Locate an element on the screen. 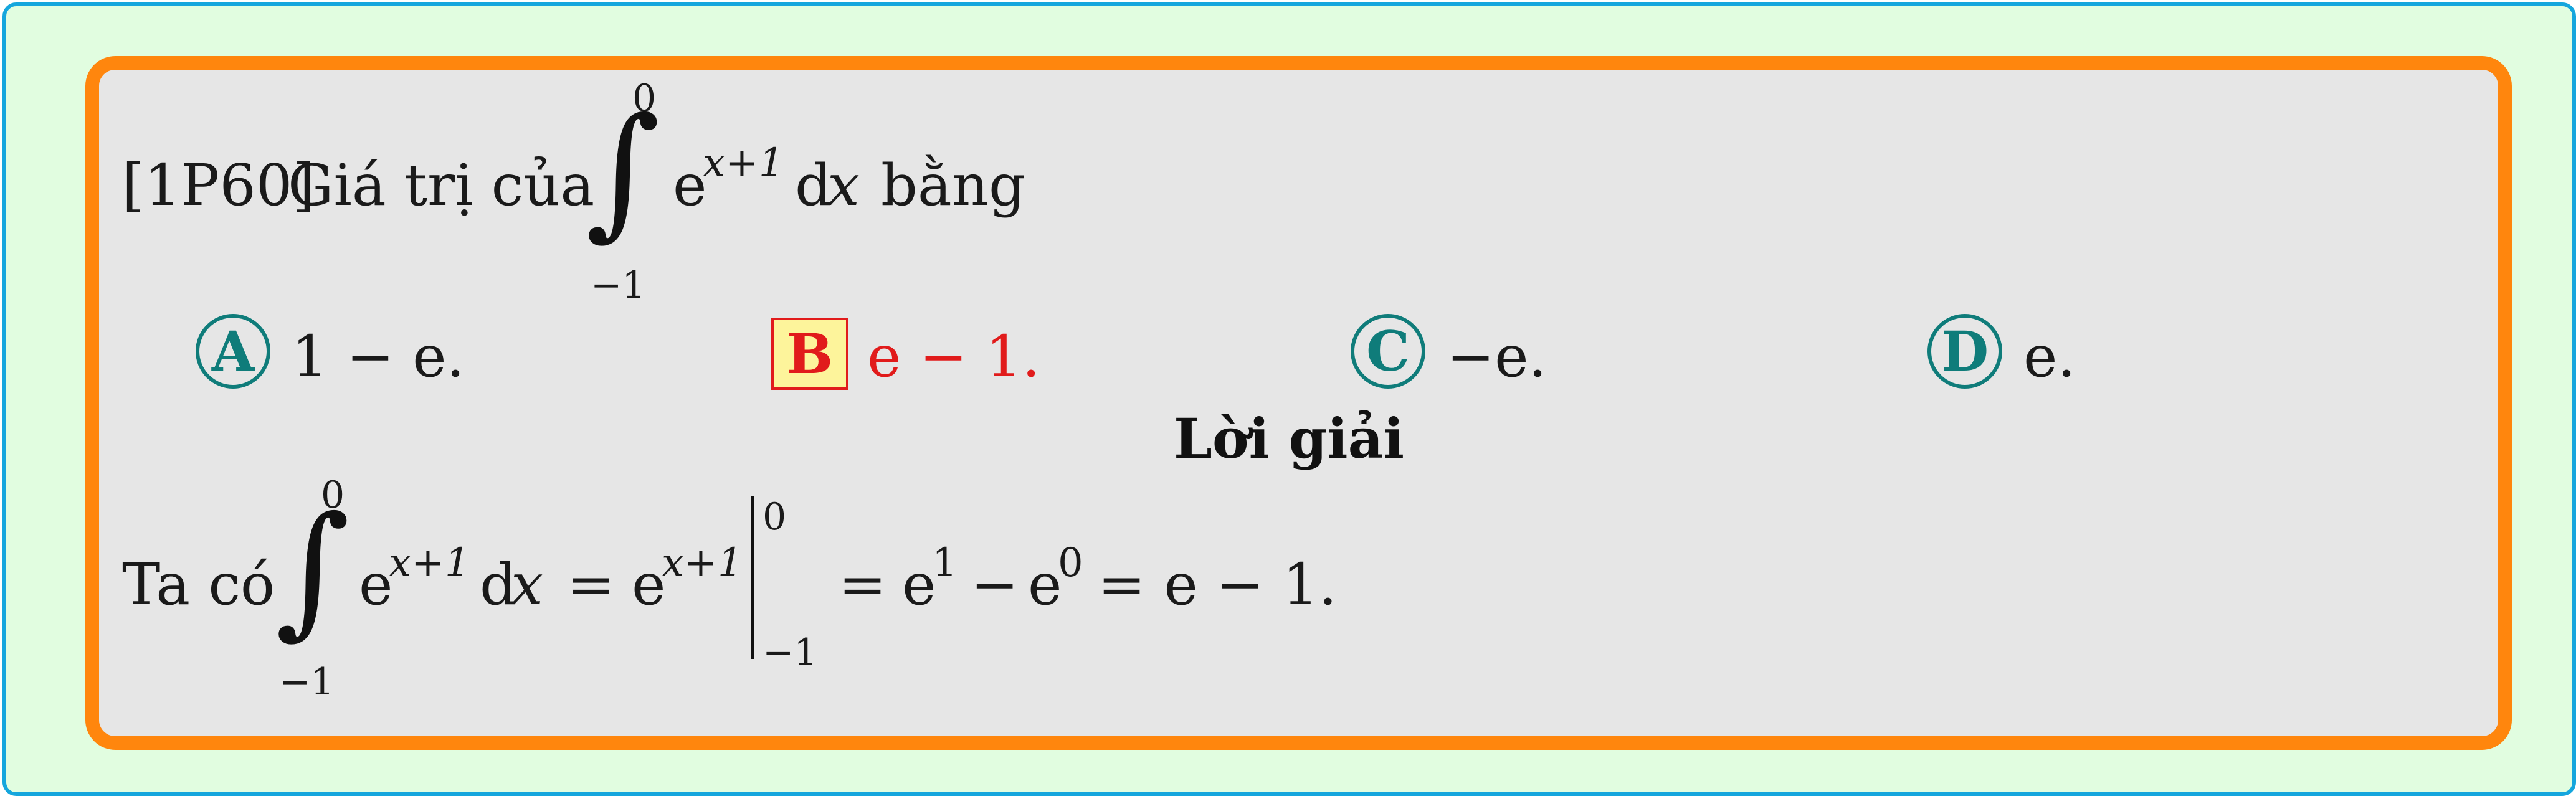 The height and width of the screenshot is (796, 2576). evaluation-upper: 0 is located at coordinates (775, 517).